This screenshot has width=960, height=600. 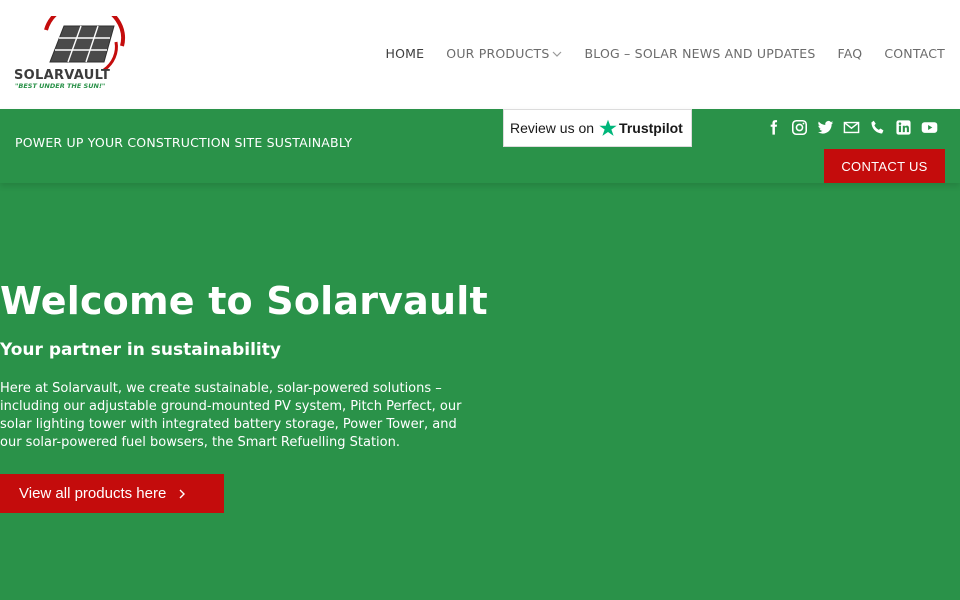 I want to click on chevron-right-icon, so click(x=182, y=493).